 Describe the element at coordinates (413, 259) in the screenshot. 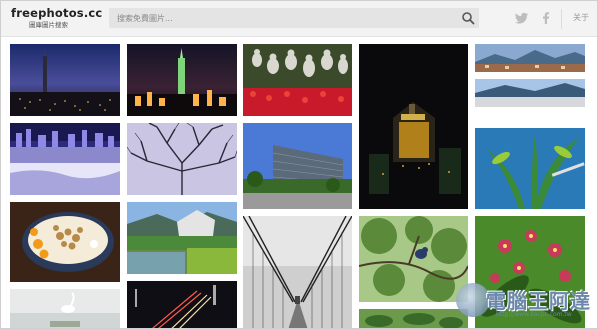

I see `photo-bird-on-tree-branch` at that location.